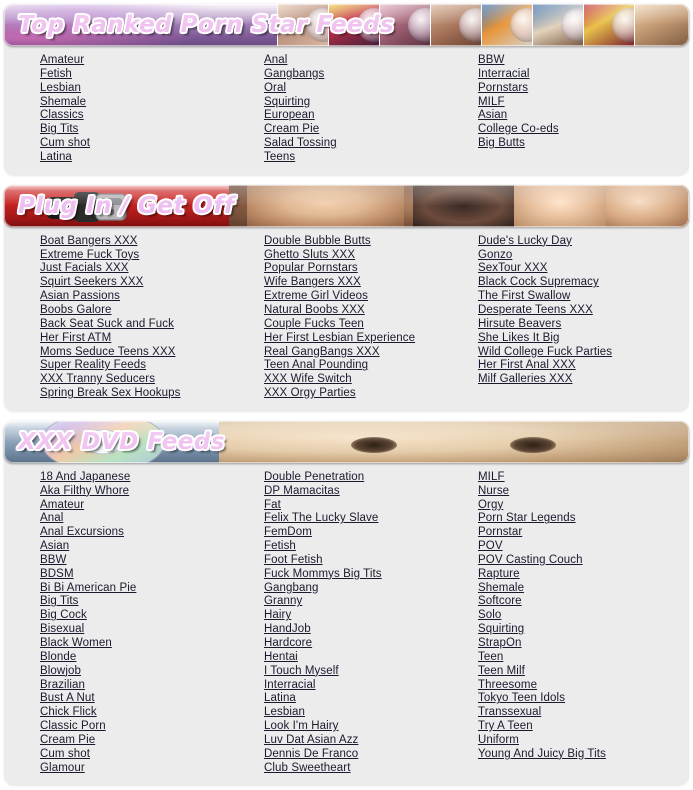 The image size is (693, 790). I want to click on feed-link: The First Swallow, so click(578, 297).